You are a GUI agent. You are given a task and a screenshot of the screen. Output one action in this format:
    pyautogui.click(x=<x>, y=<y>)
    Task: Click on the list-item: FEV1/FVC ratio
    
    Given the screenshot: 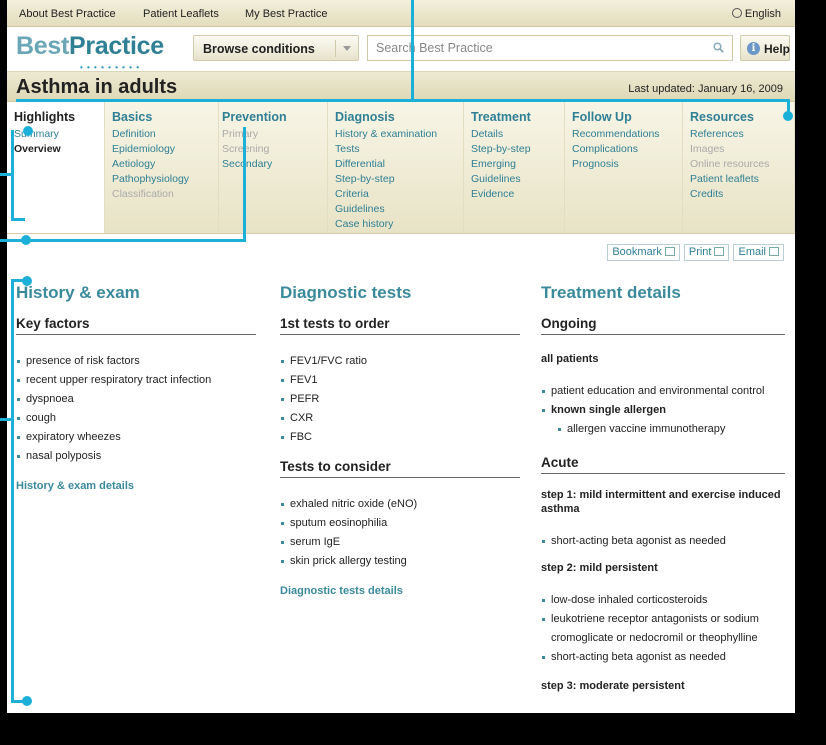 What is the action you would take?
    pyautogui.click(x=400, y=361)
    